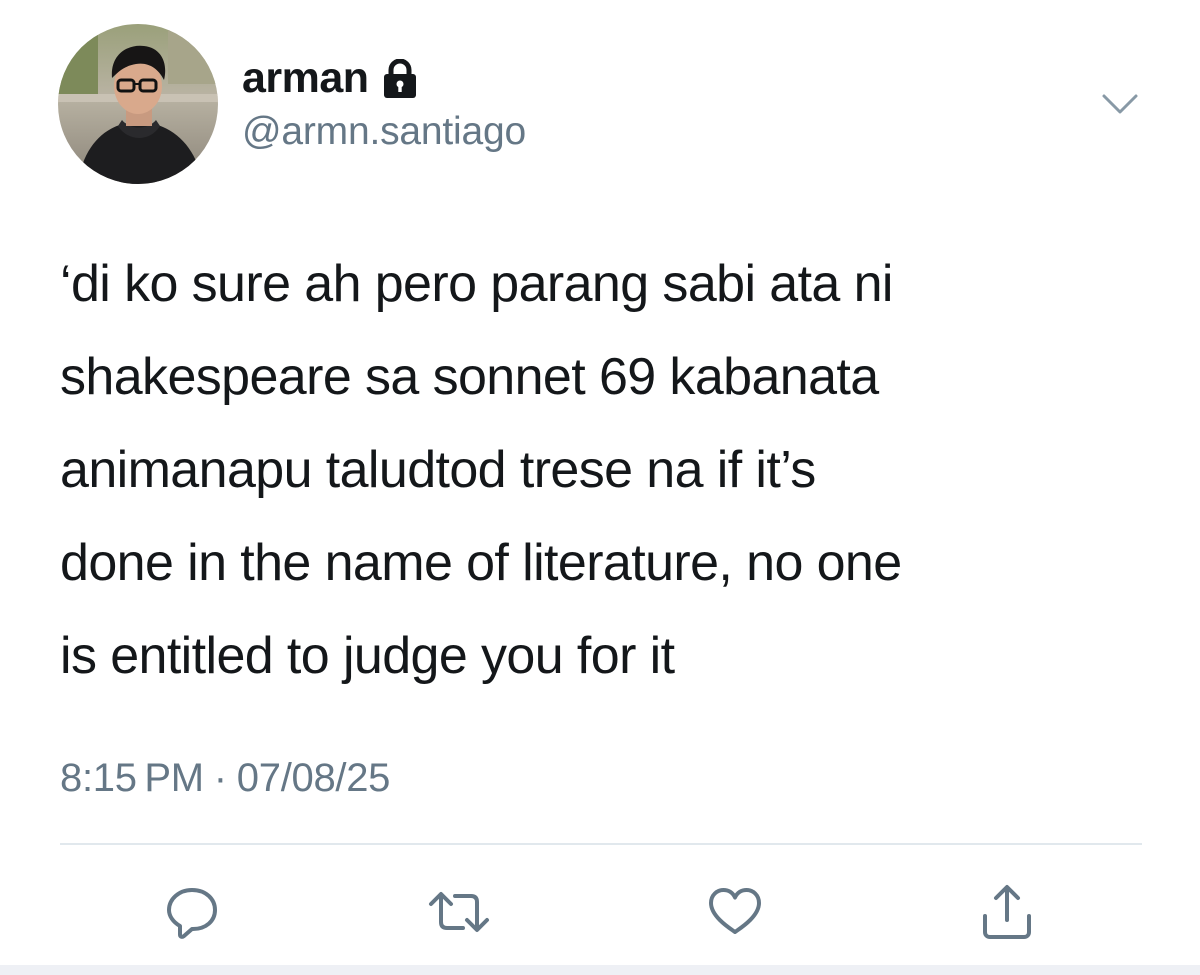 Image resolution: width=1200 pixels, height=975 pixels. I want to click on like-button, so click(735, 912).